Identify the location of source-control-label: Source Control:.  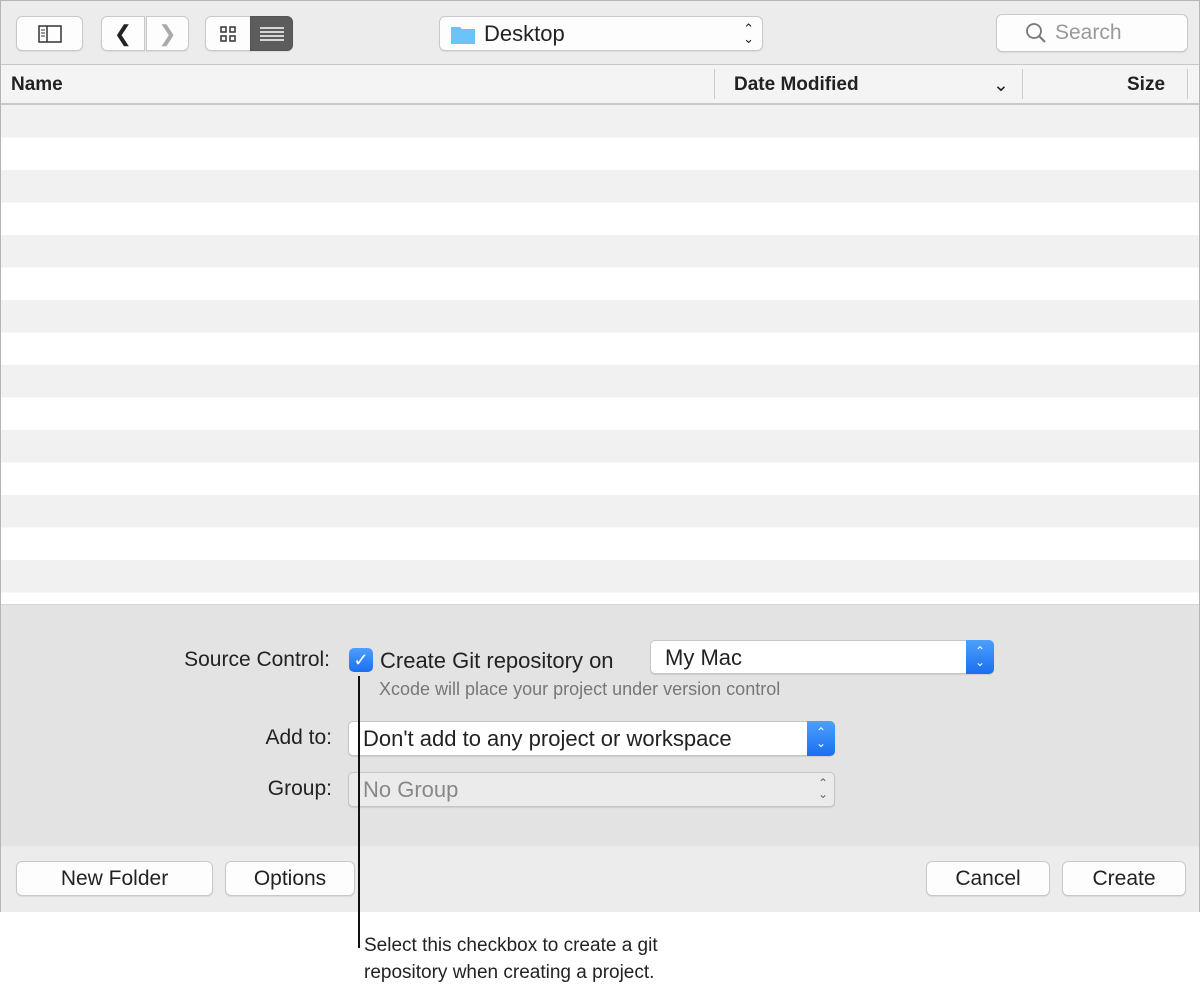
(257, 659).